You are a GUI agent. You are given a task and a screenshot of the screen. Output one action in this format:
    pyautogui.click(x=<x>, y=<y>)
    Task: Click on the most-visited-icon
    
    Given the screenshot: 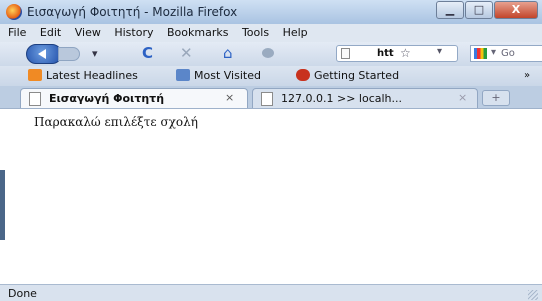 What is the action you would take?
    pyautogui.click(x=183, y=75)
    